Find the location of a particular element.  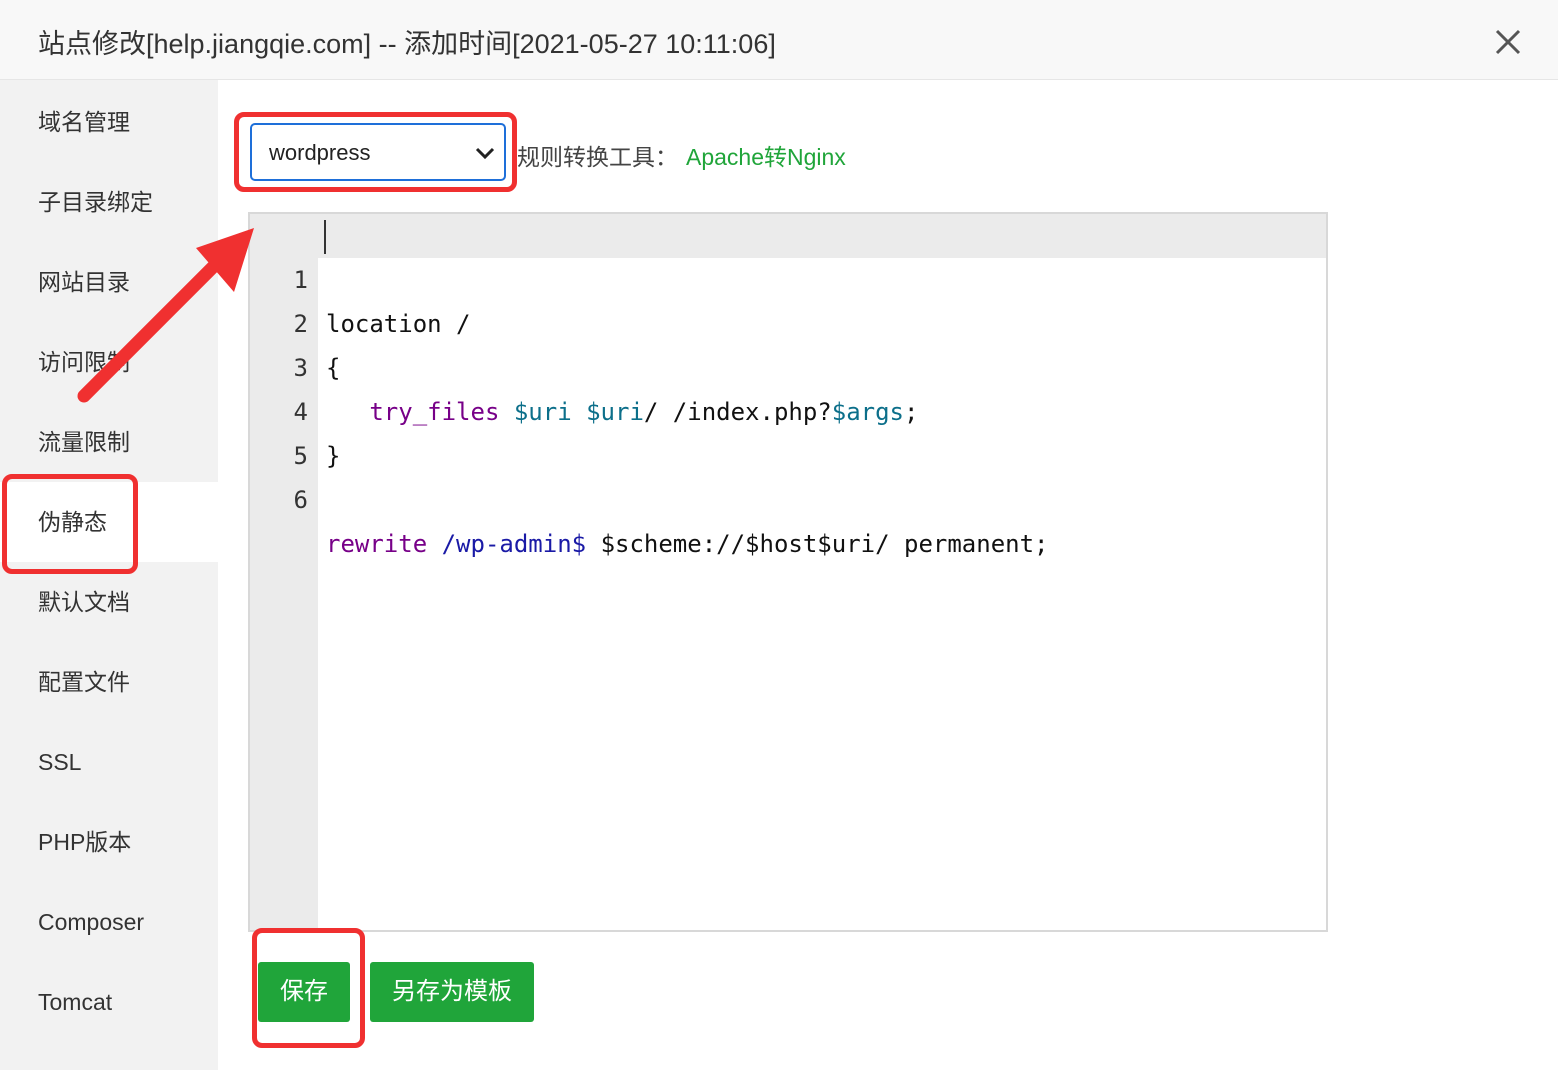

sidebar-item-default-doc: 默认文档 is located at coordinates (109, 602).